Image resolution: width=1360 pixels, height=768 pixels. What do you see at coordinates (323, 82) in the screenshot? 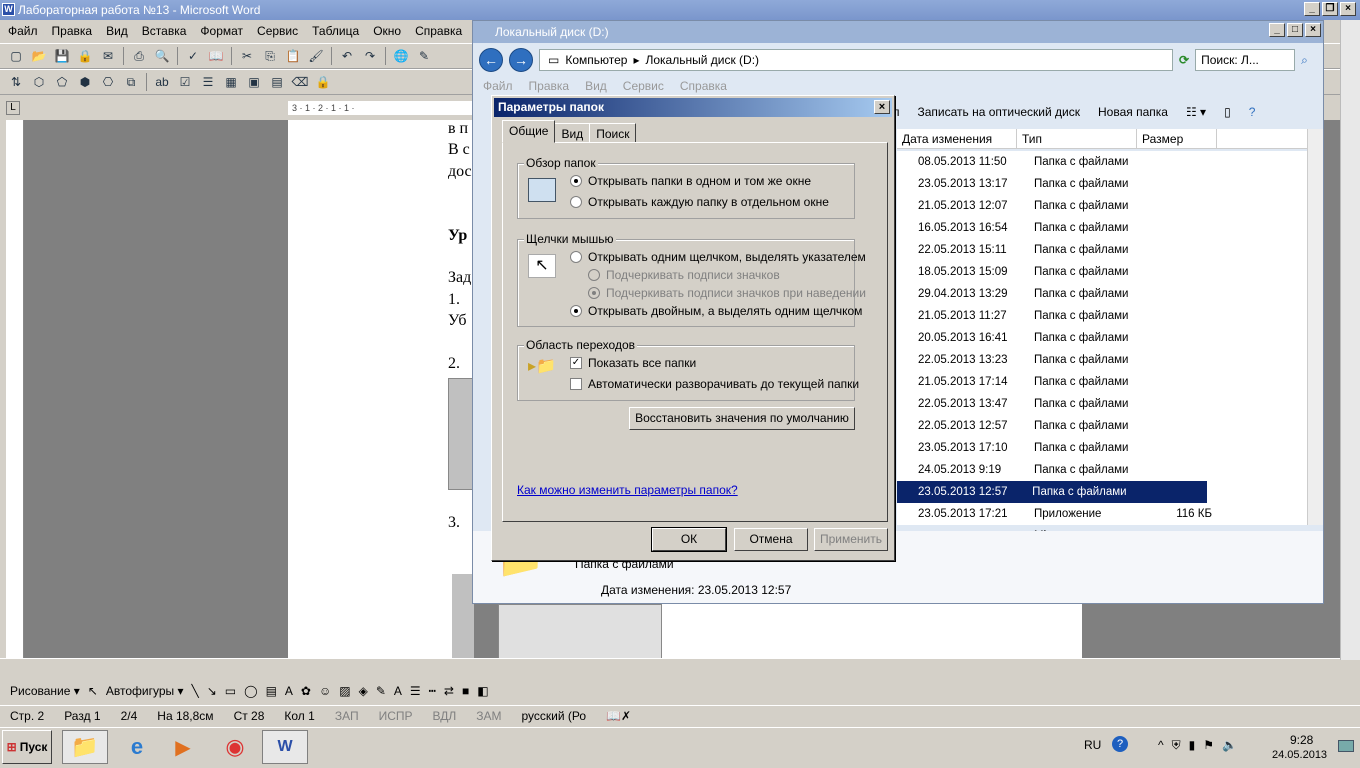
I see `lock-icon: 🔒` at bounding box center [323, 82].